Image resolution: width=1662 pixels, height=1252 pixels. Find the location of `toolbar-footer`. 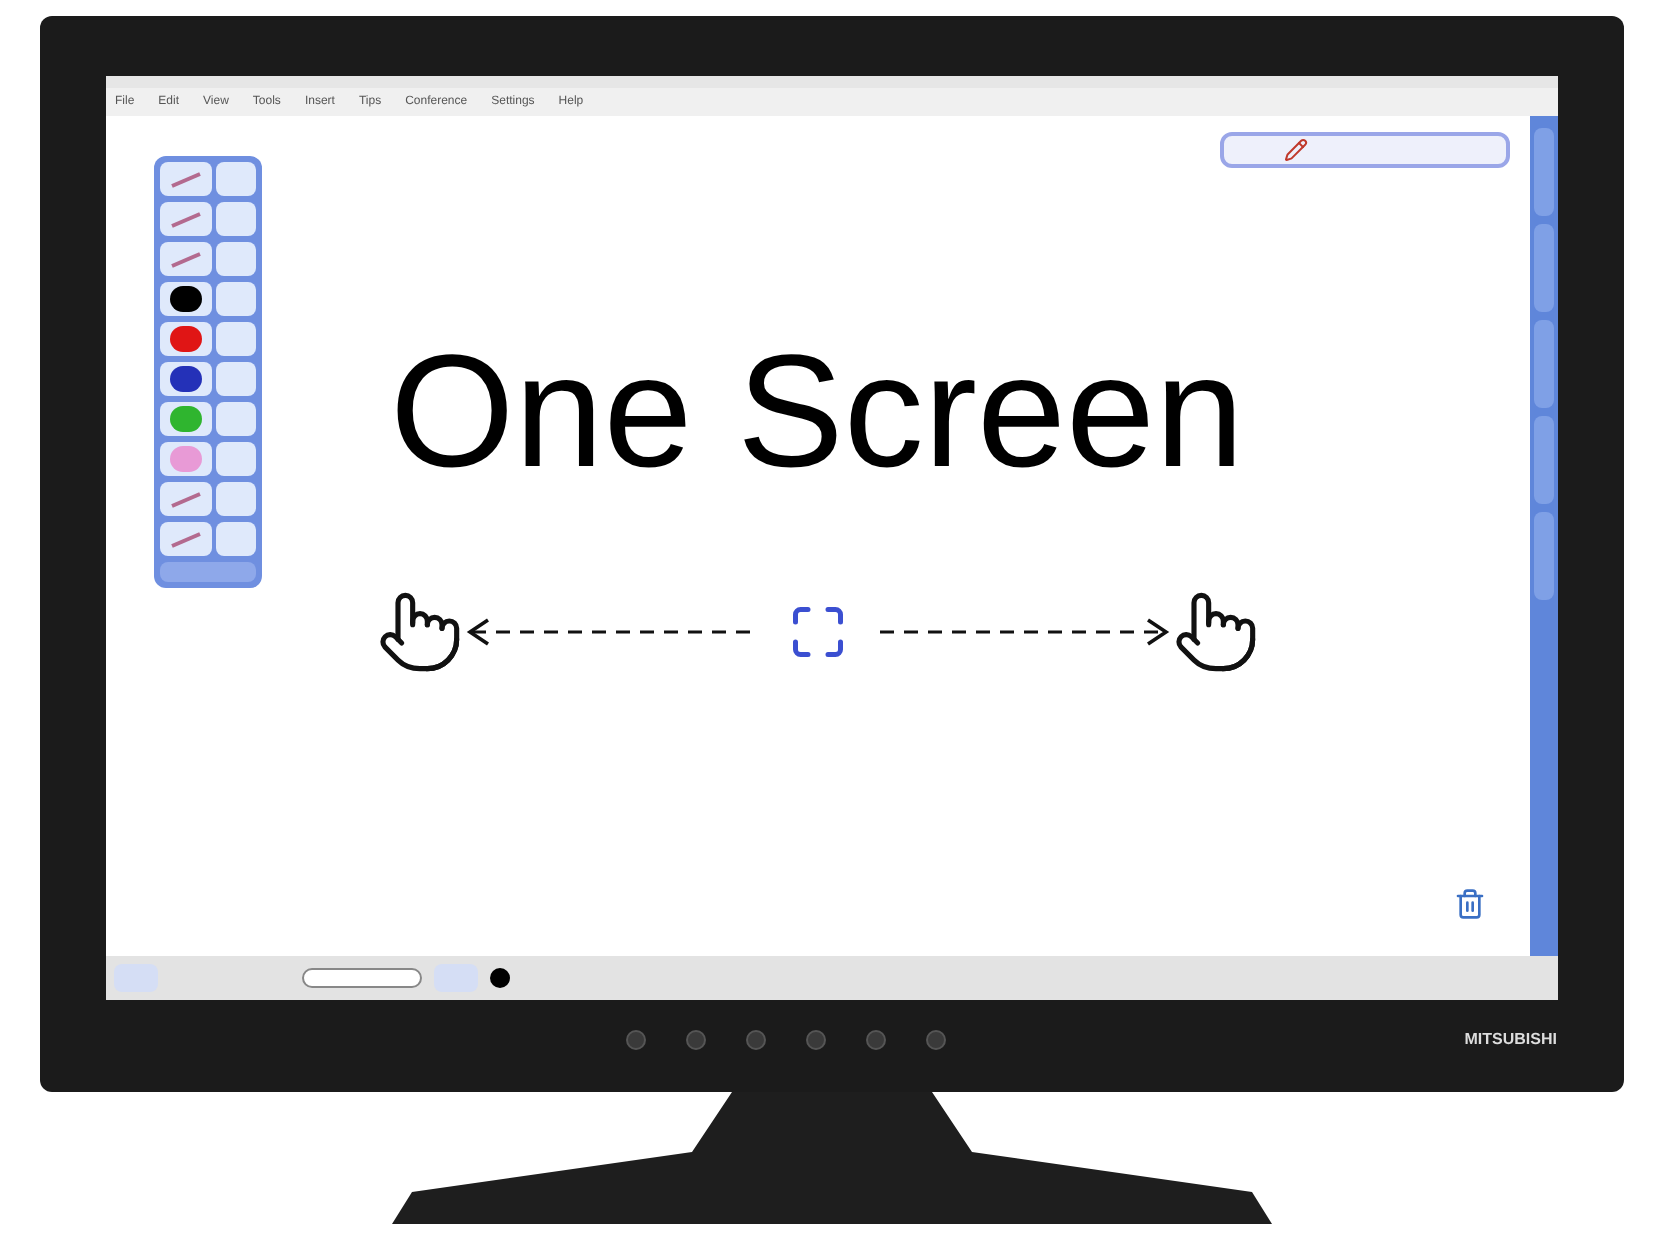

toolbar-footer is located at coordinates (207, 572).